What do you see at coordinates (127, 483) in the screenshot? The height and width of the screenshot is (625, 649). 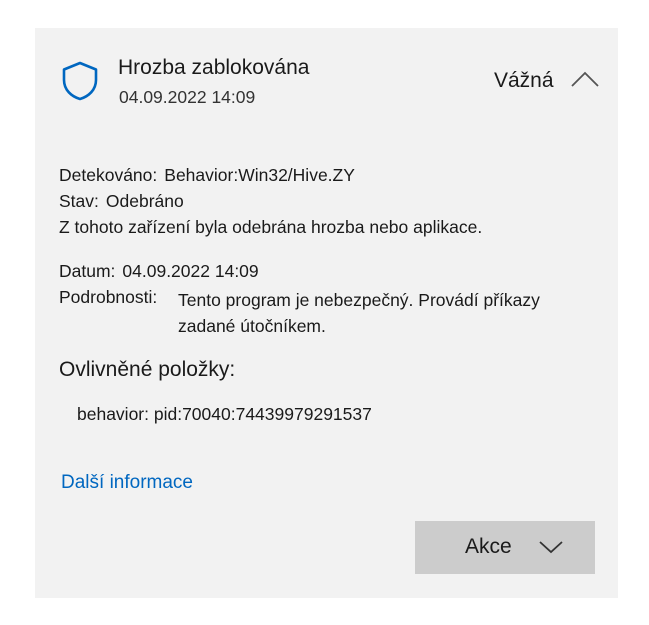 I see `more-info-link: Další informace` at bounding box center [127, 483].